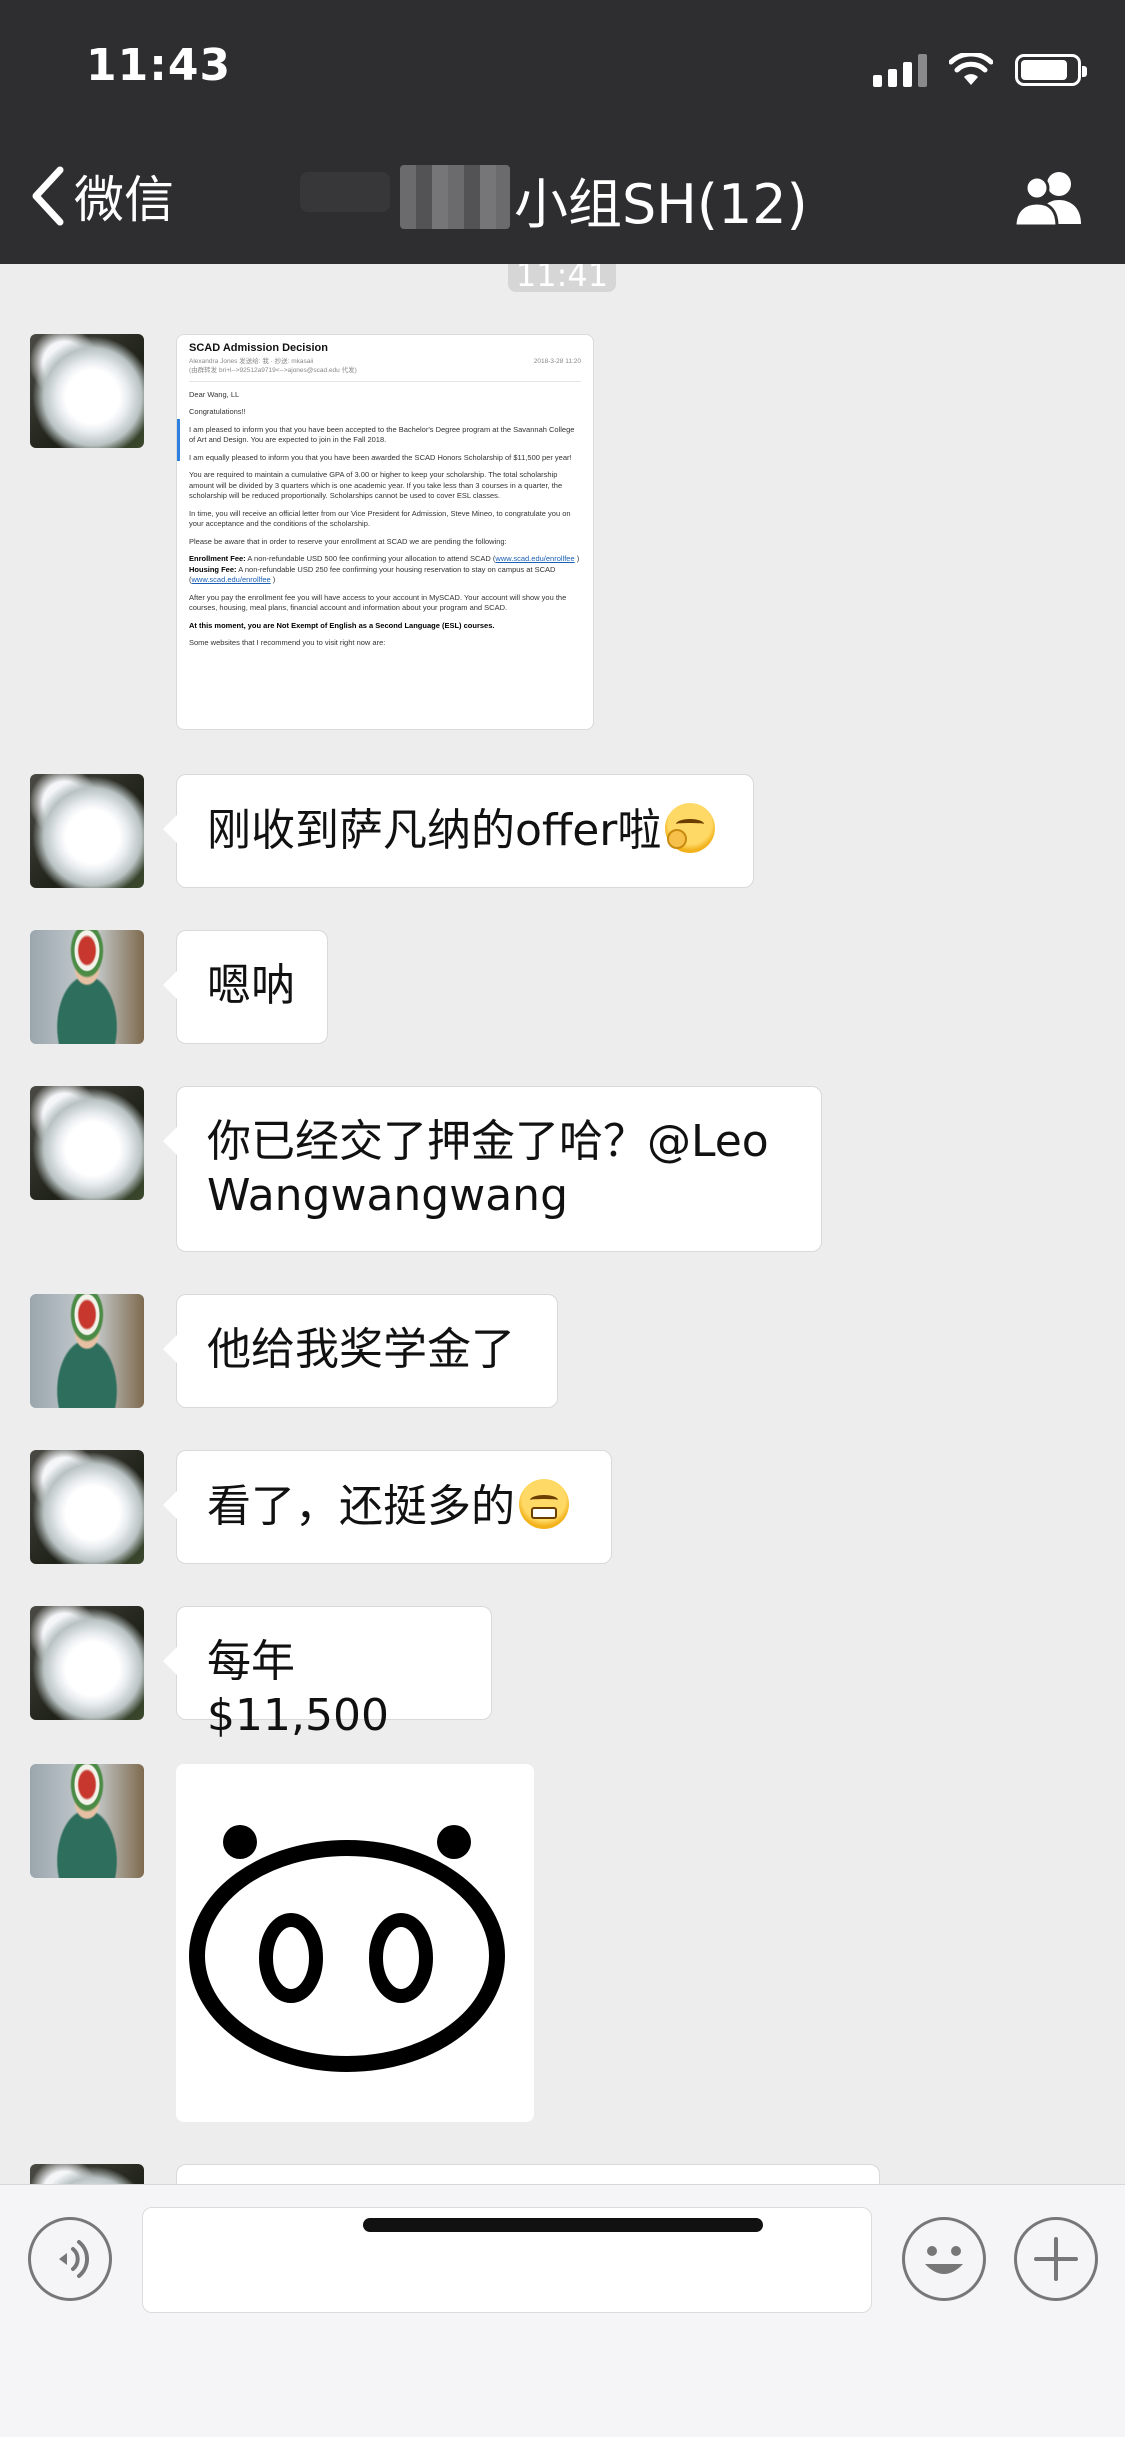  I want to click on message-text: 他给我奖学金了, so click(361, 1349).